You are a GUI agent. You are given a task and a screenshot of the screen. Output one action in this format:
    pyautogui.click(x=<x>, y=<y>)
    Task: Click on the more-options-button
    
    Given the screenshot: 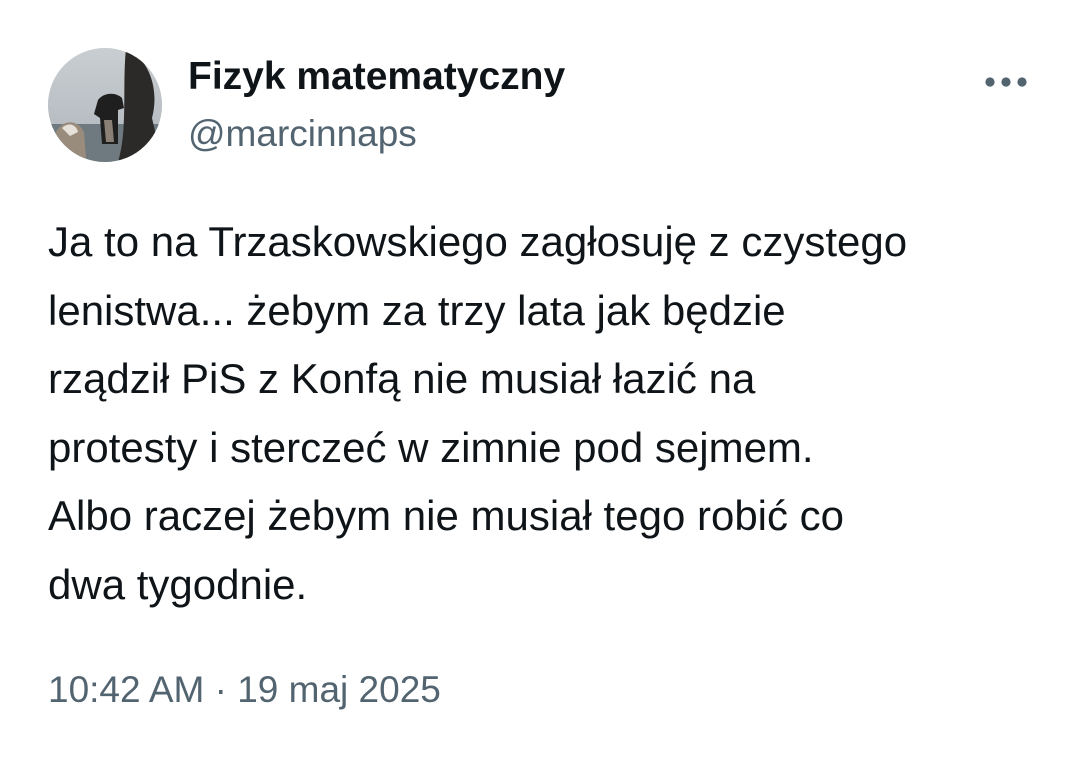 What is the action you would take?
    pyautogui.click(x=1006, y=82)
    